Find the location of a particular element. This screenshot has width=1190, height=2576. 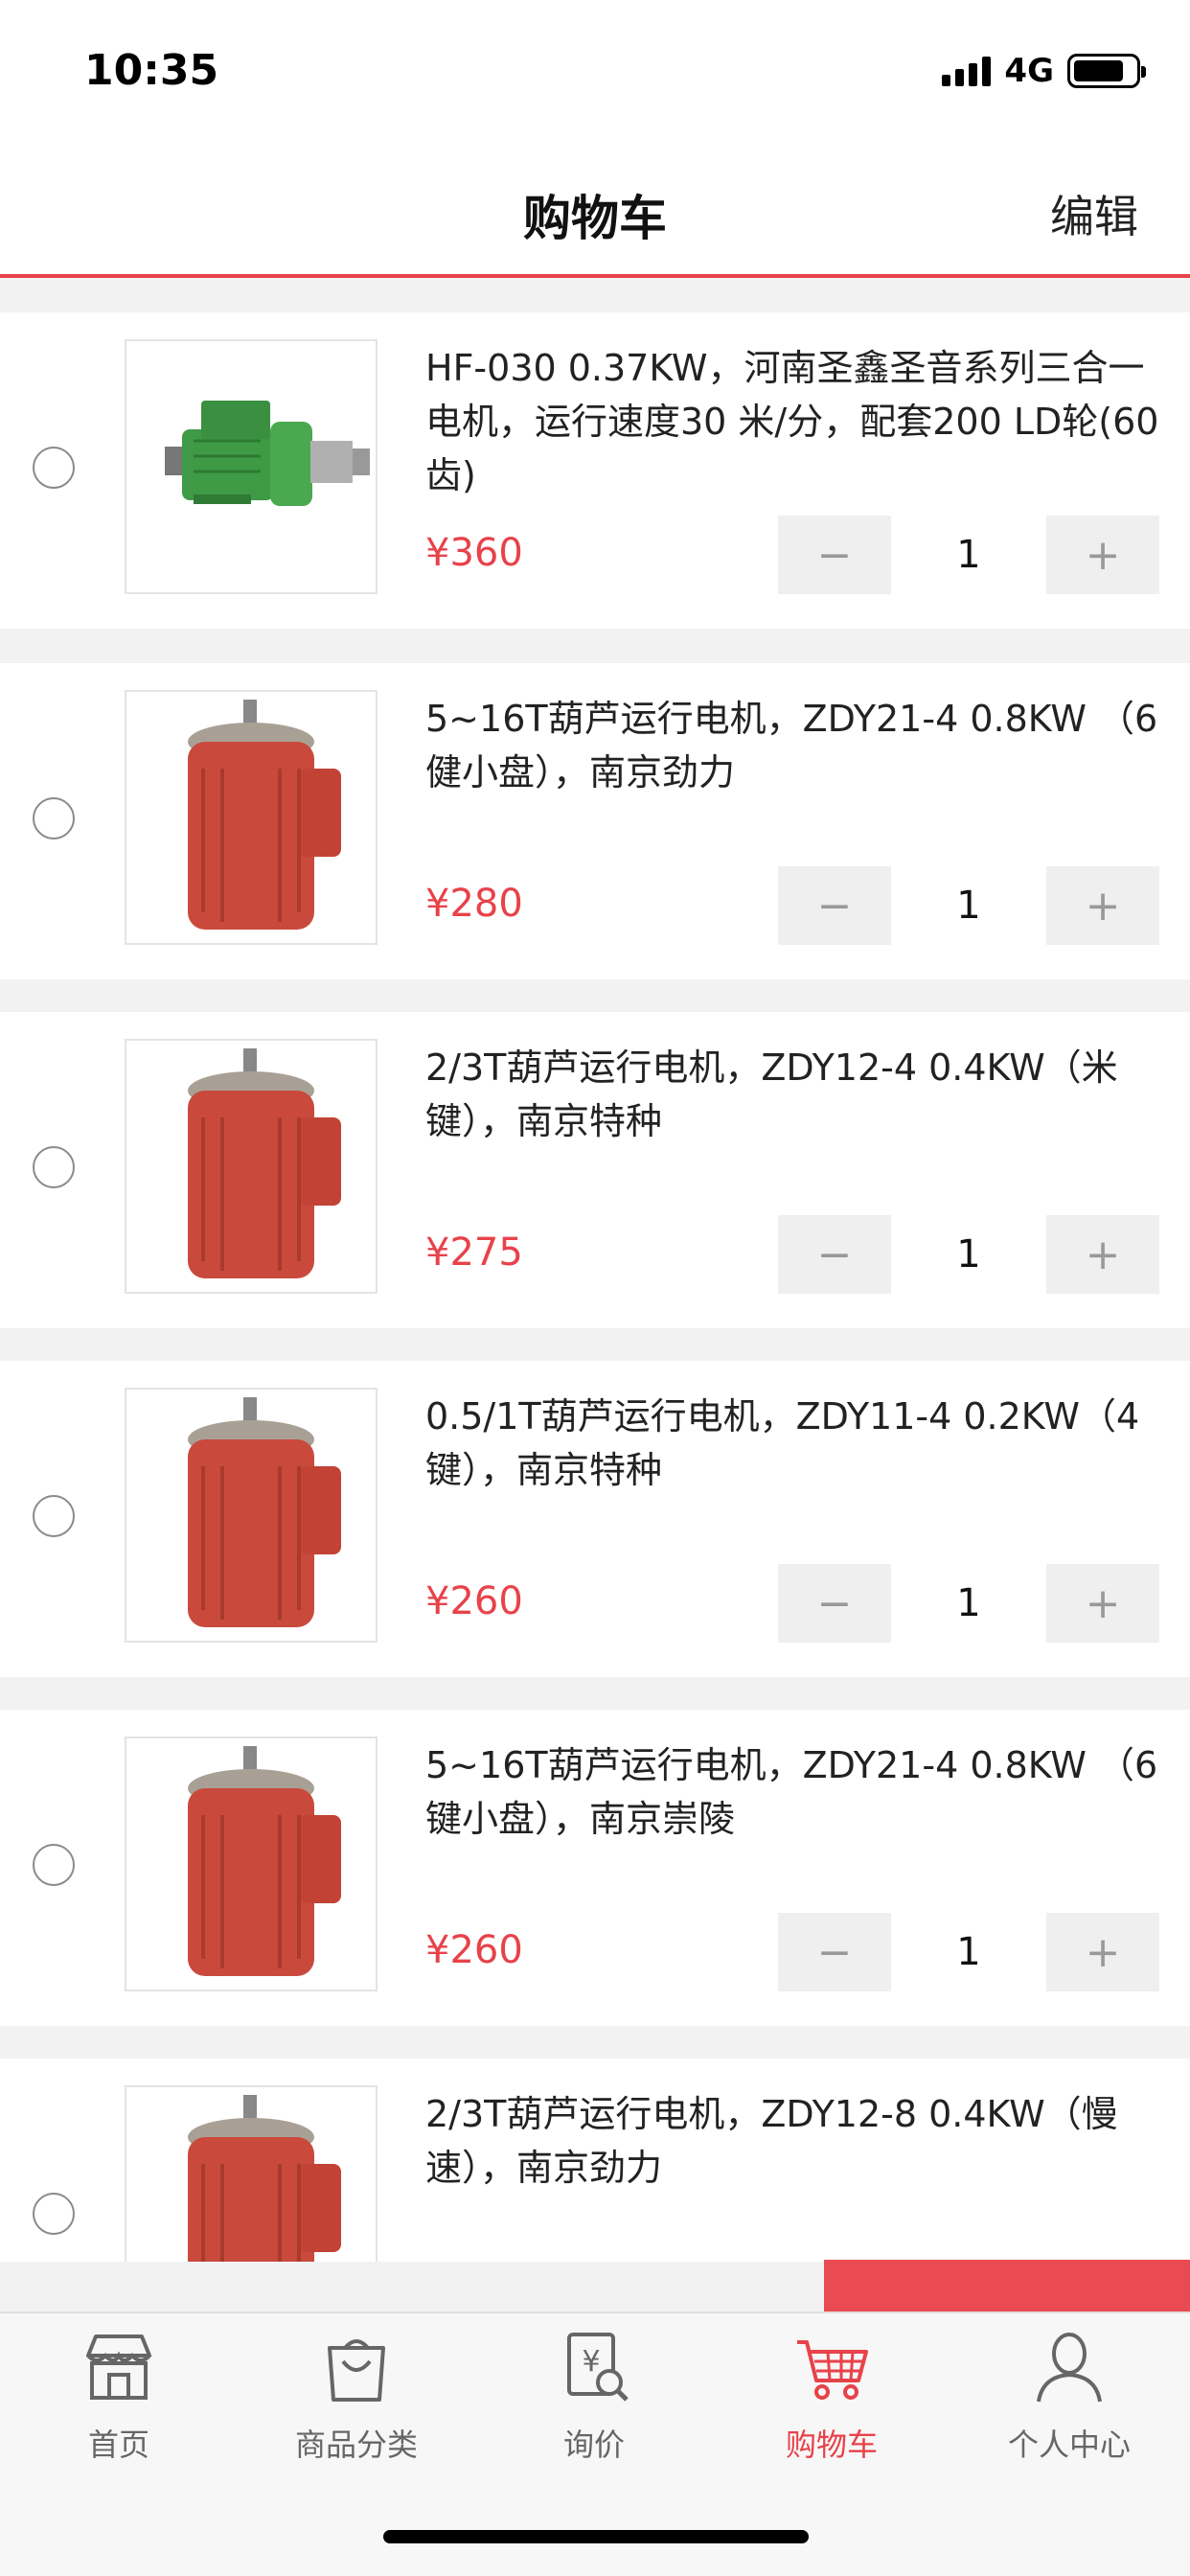

tab-cart: 购物车 is located at coordinates (832, 2413).